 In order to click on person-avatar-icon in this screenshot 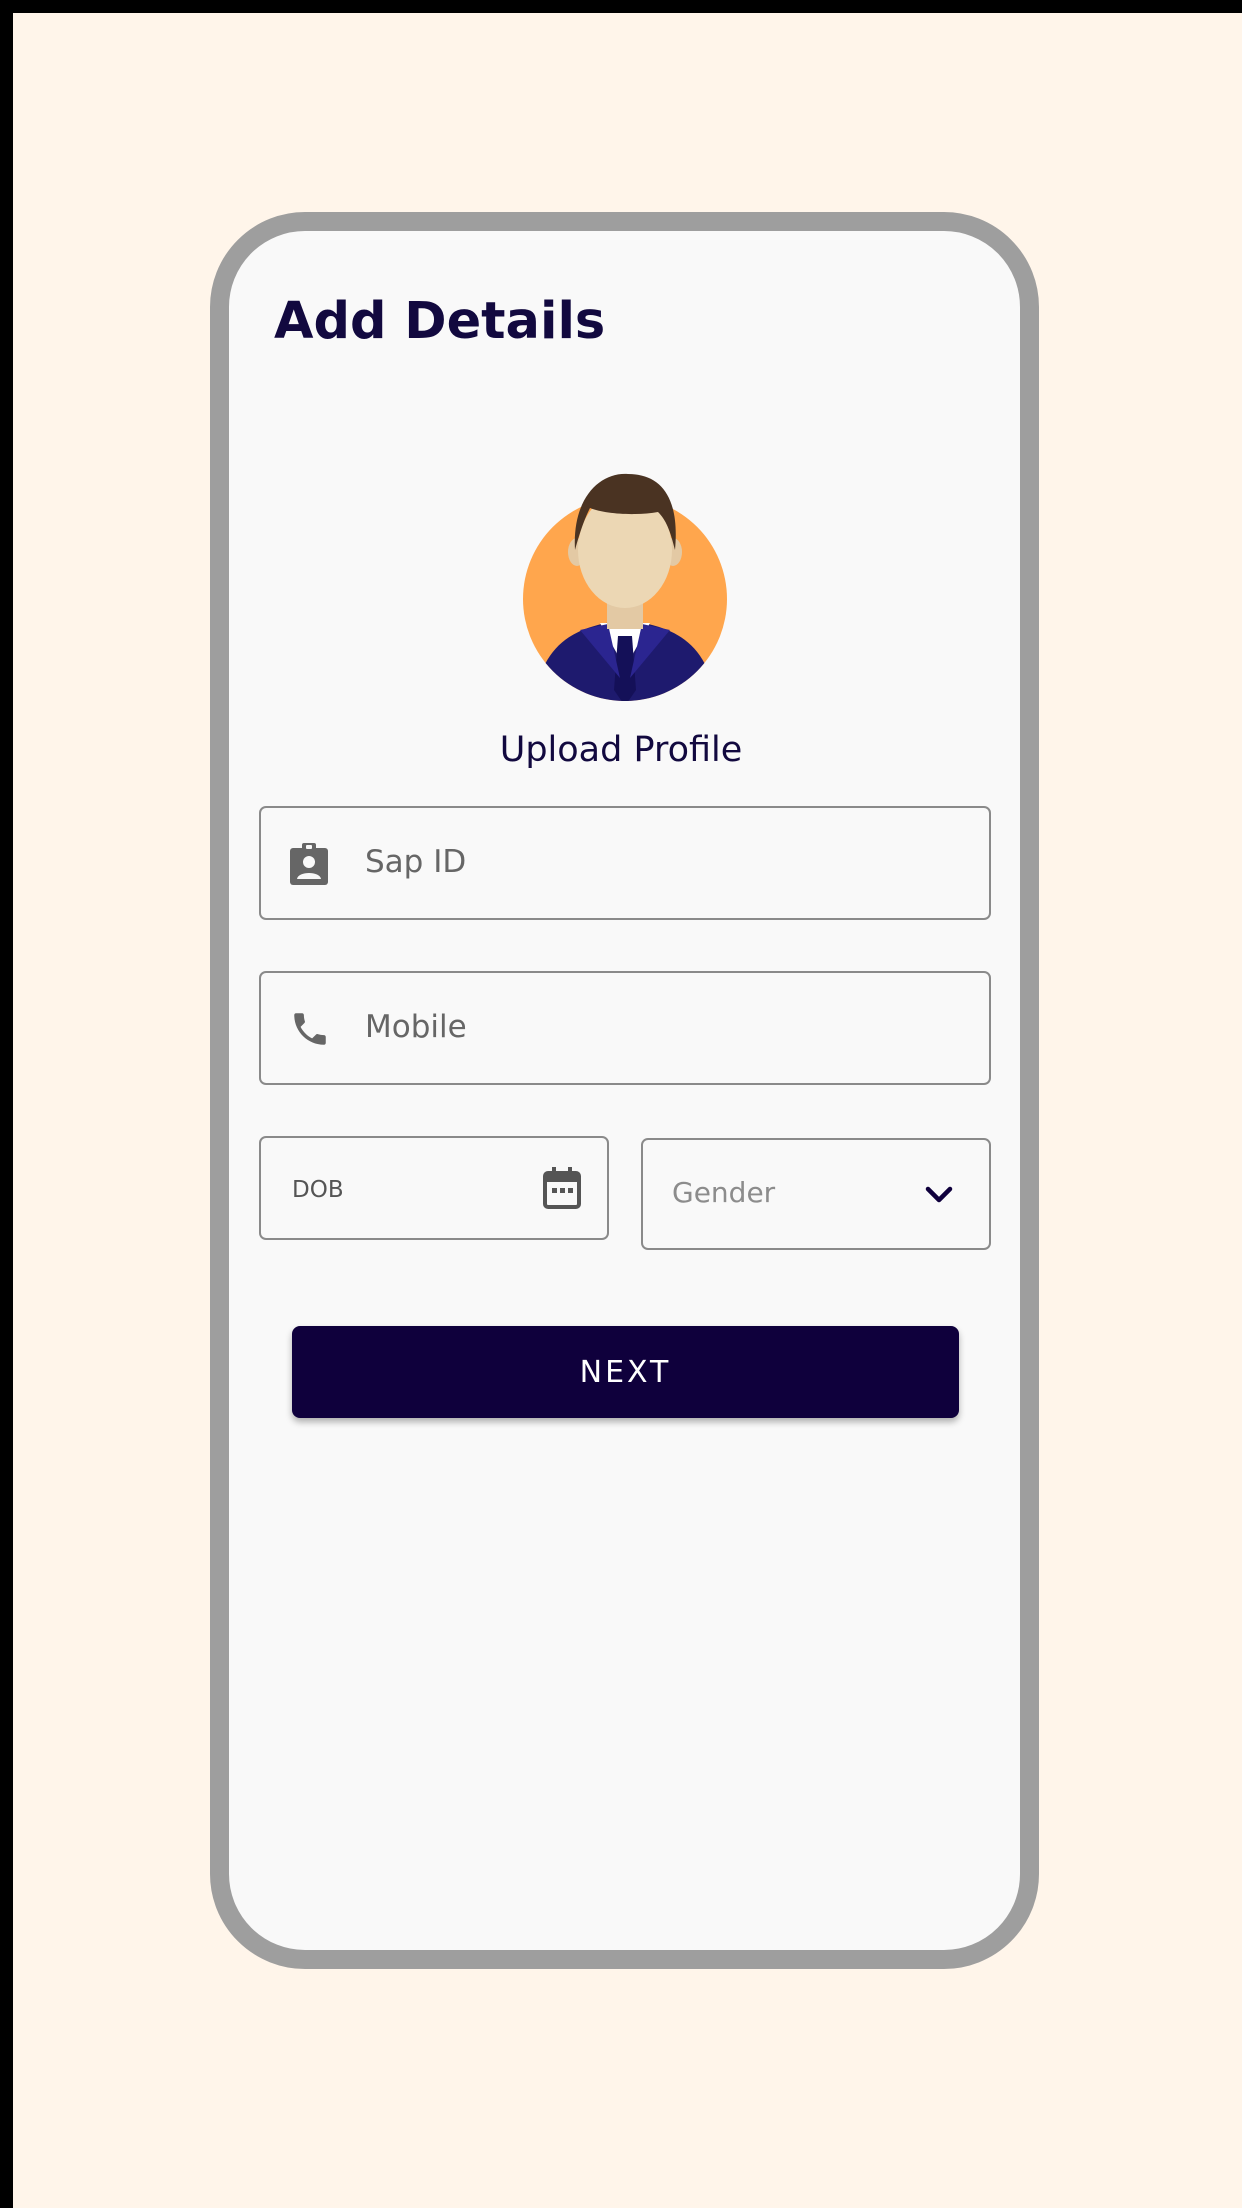, I will do `click(625, 587)`.